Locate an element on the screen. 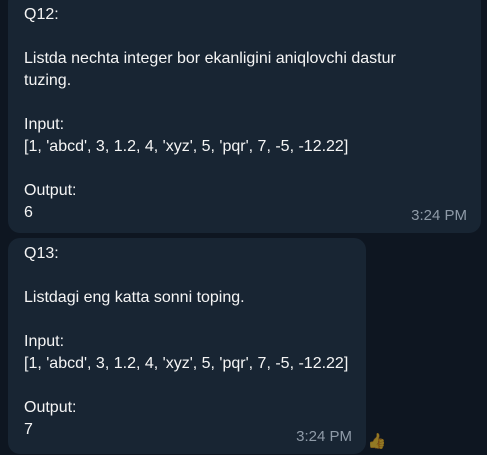 This screenshot has width=487, height=455. message-text-line: Listdagi eng katta sonni toping. is located at coordinates (134, 297).